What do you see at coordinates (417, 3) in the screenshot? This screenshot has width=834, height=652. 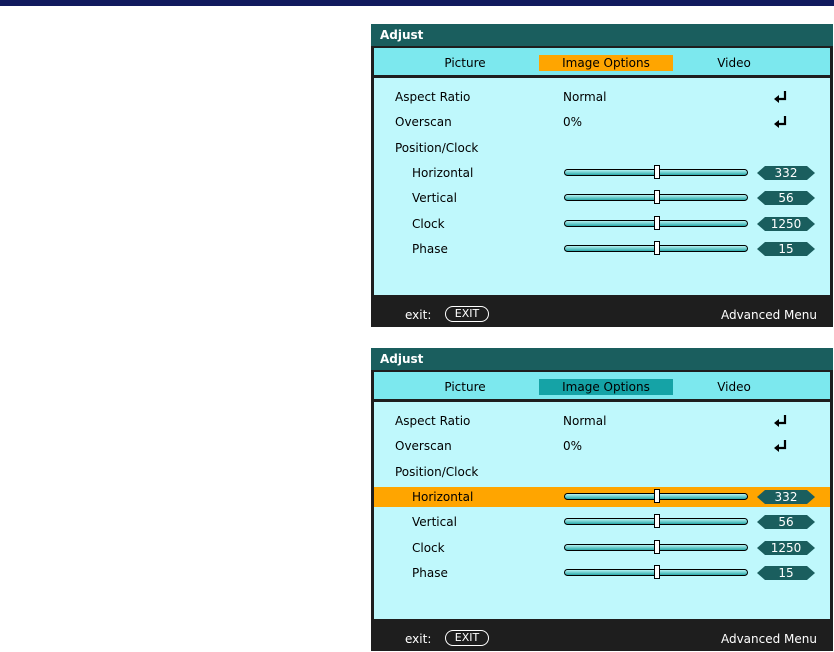 I see `page-top-bar` at bounding box center [417, 3].